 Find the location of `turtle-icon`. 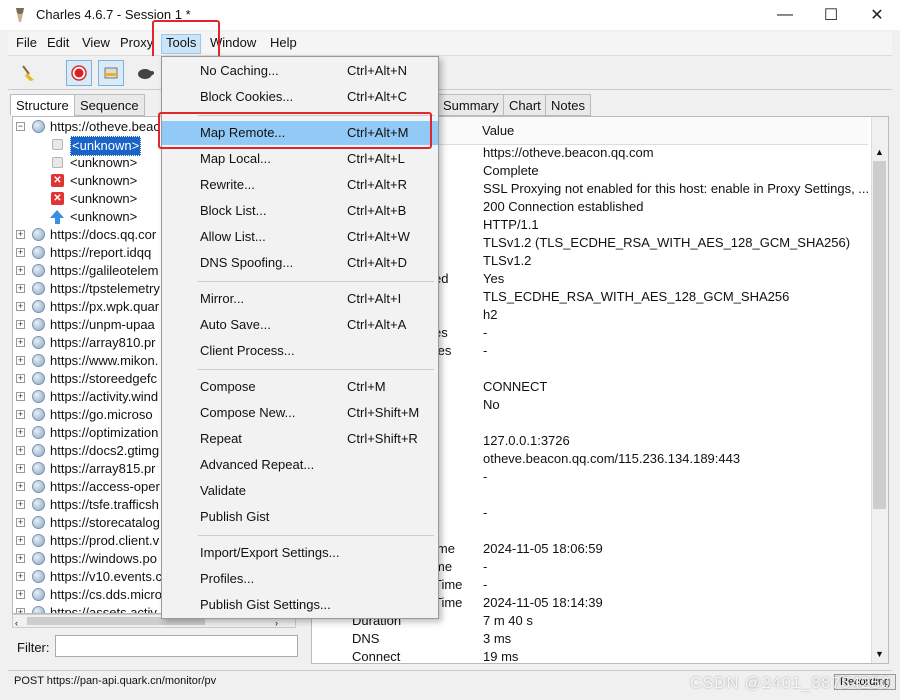

turtle-icon is located at coordinates (145, 73).